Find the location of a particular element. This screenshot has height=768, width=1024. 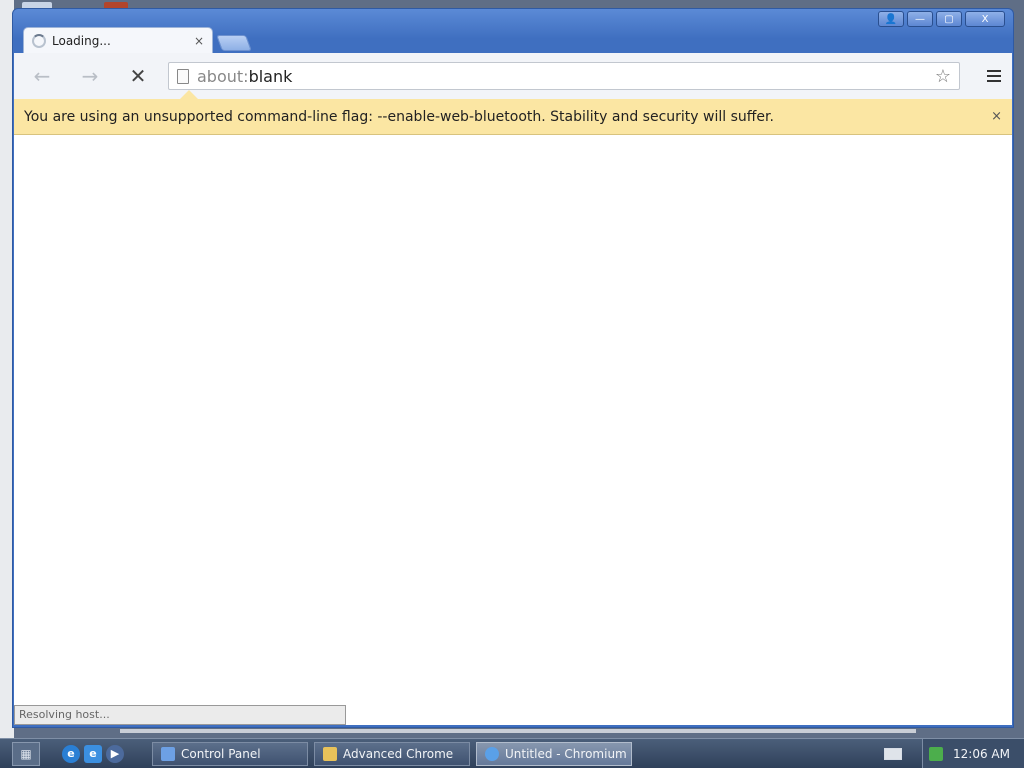

window-controls: 👤 — ▢ X is located at coordinates (941, 19).